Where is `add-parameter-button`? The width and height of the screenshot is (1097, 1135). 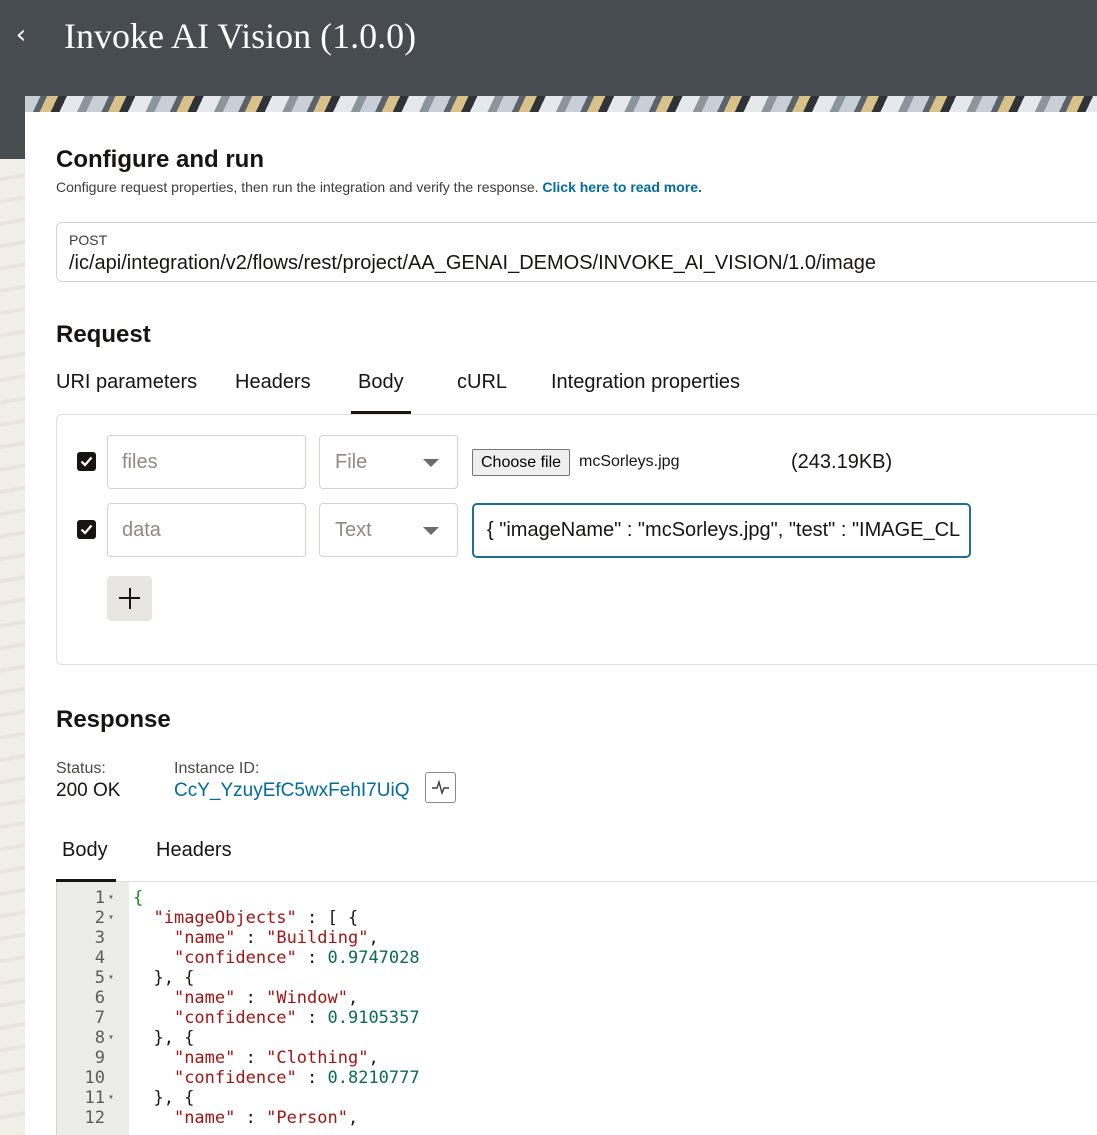 add-parameter-button is located at coordinates (129, 598).